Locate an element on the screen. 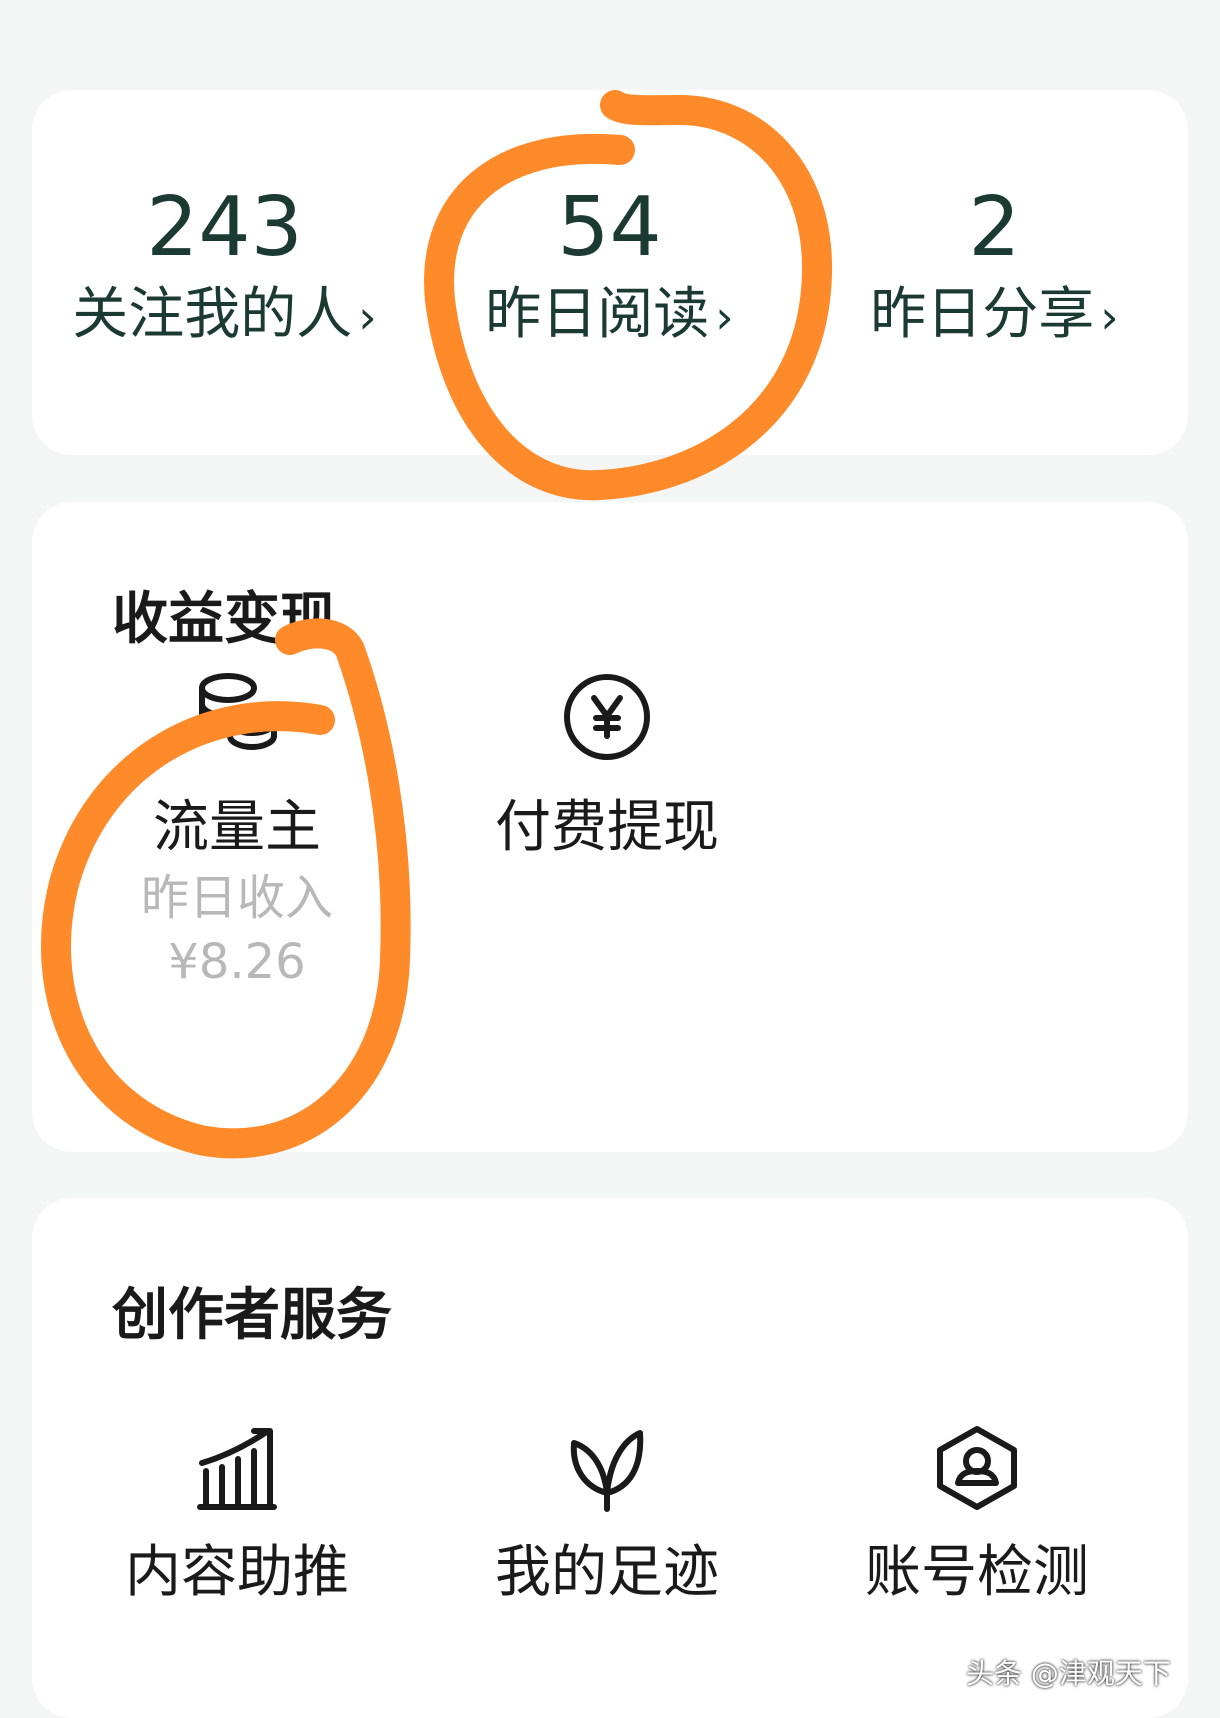 The width and height of the screenshot is (1220, 1718). stat-reads-label: 昨日阅读 › is located at coordinates (609, 316).